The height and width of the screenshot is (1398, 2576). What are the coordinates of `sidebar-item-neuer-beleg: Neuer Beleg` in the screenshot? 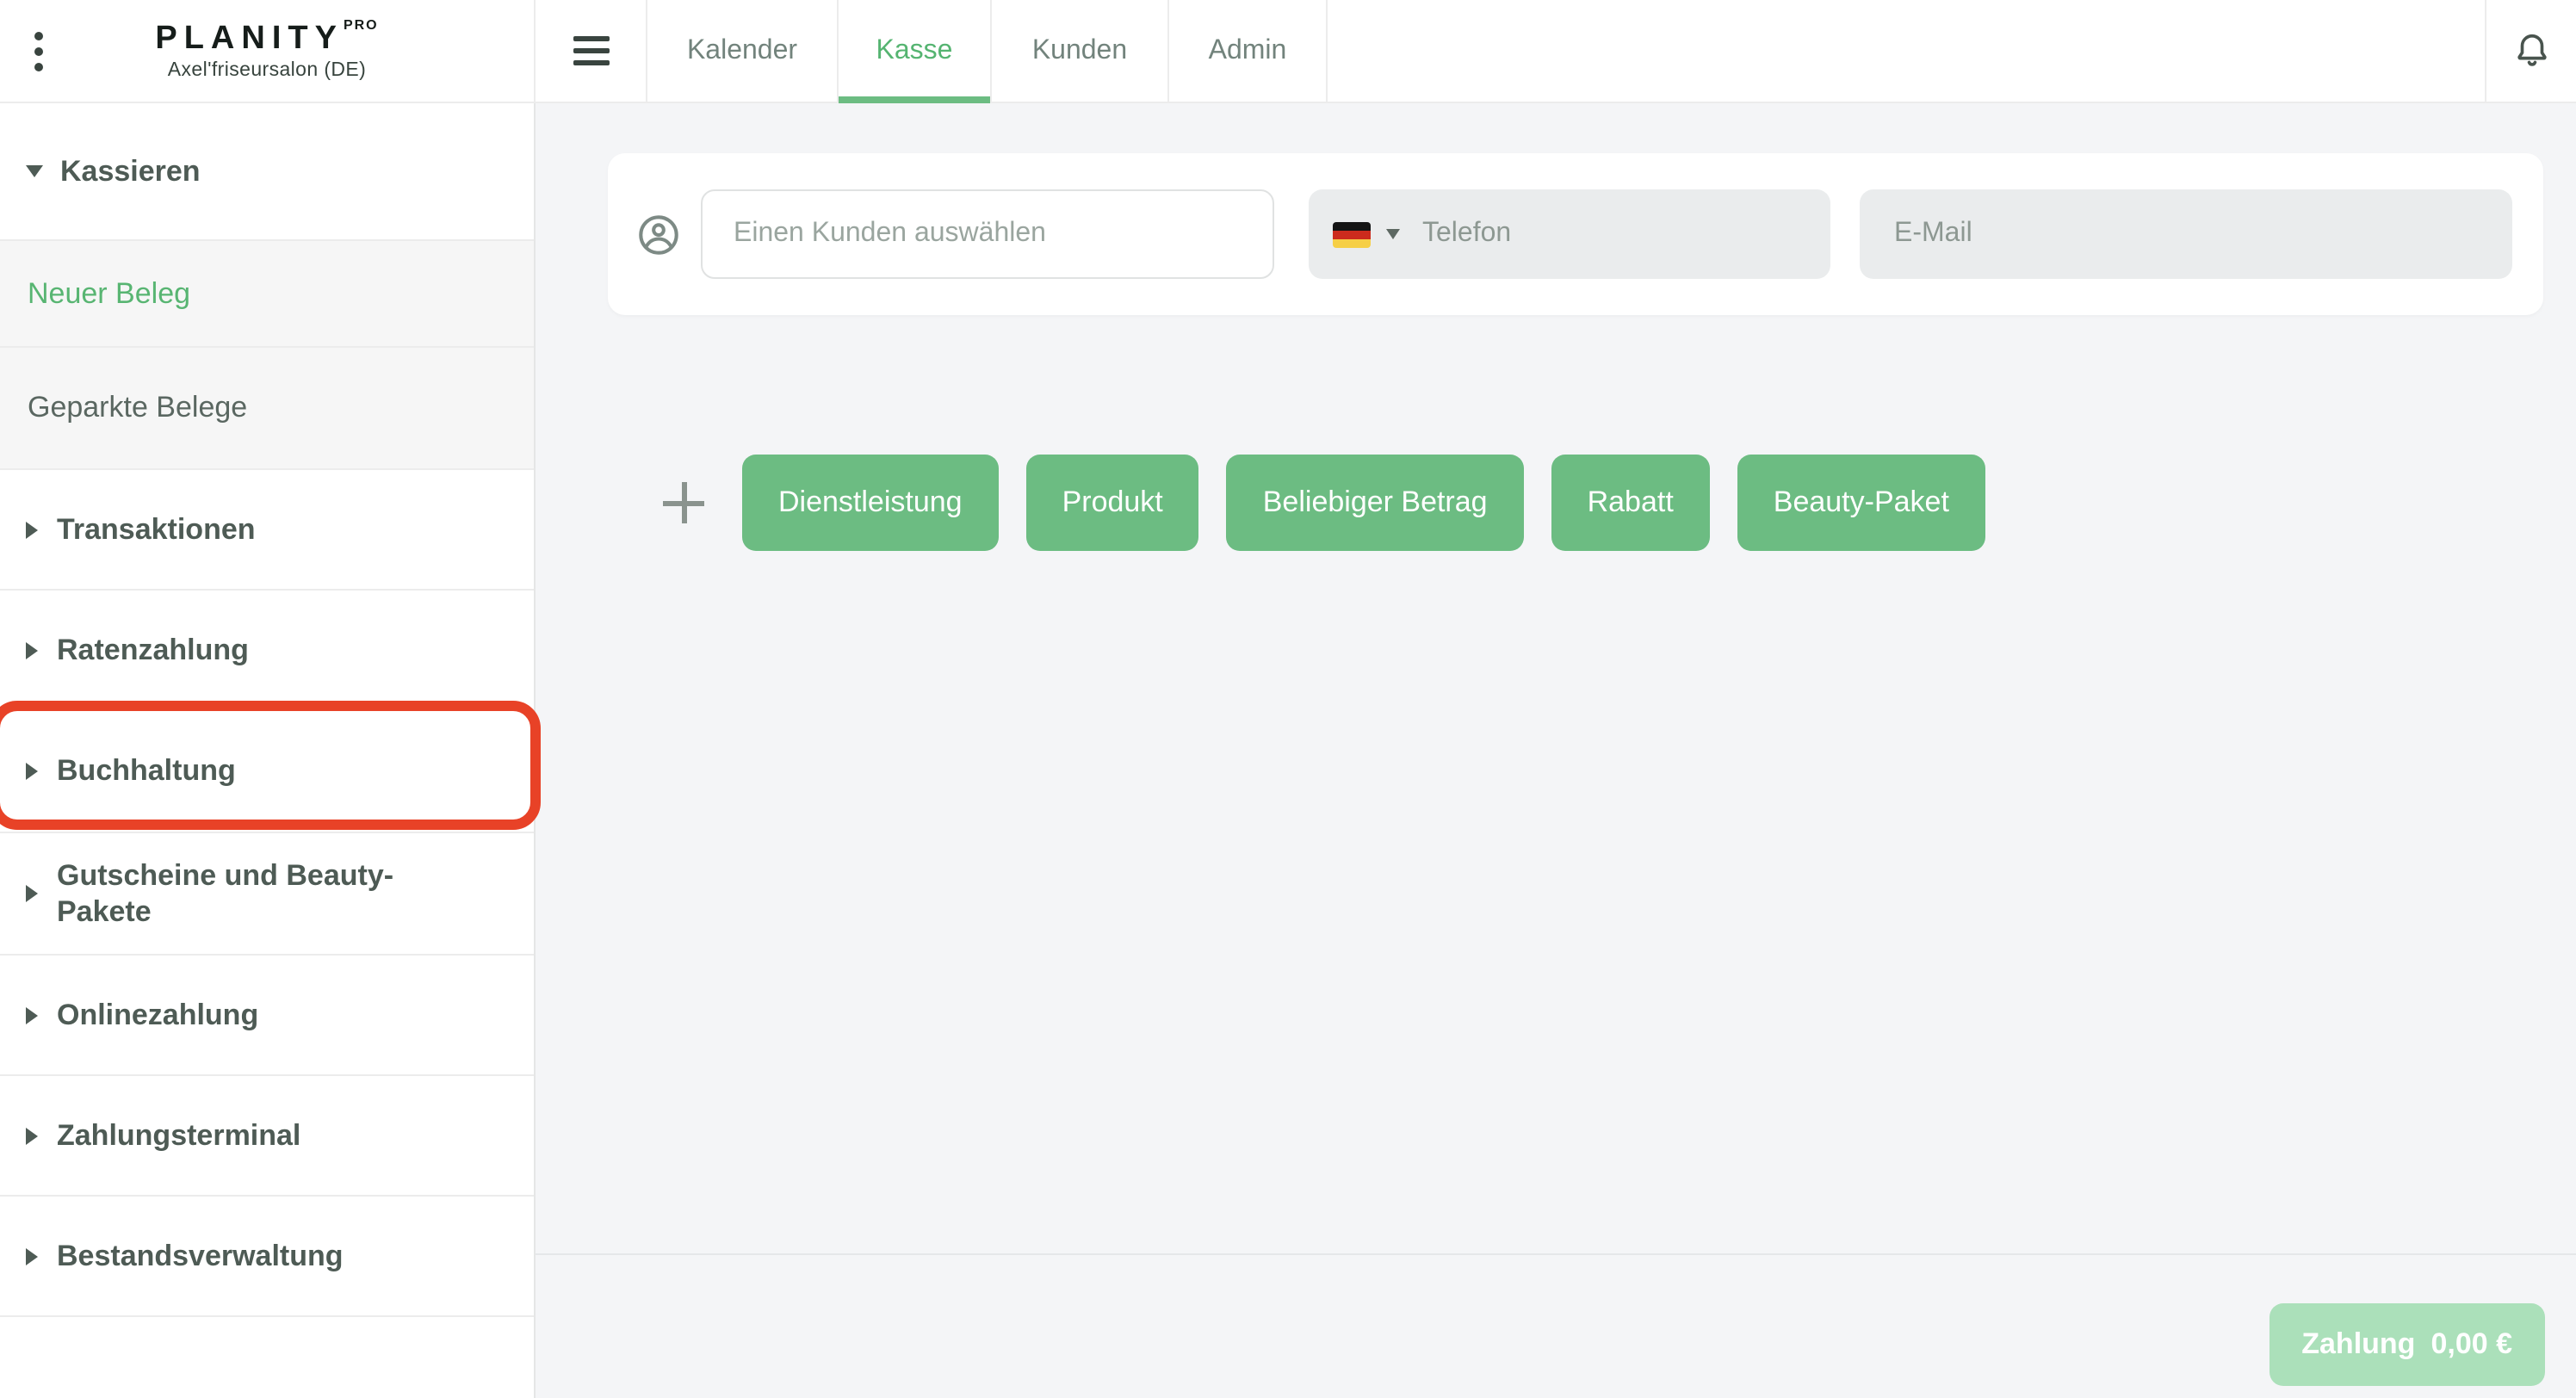 It's located at (267, 294).